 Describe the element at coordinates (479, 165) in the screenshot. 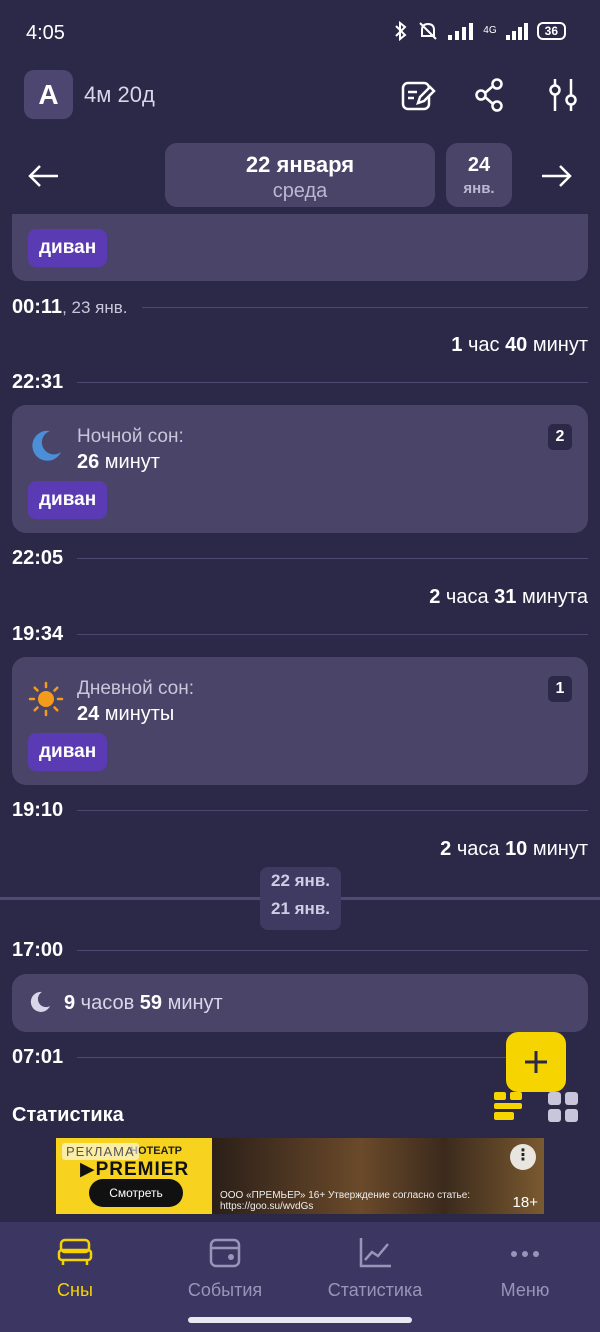

I see `next-date-day: 24` at that location.